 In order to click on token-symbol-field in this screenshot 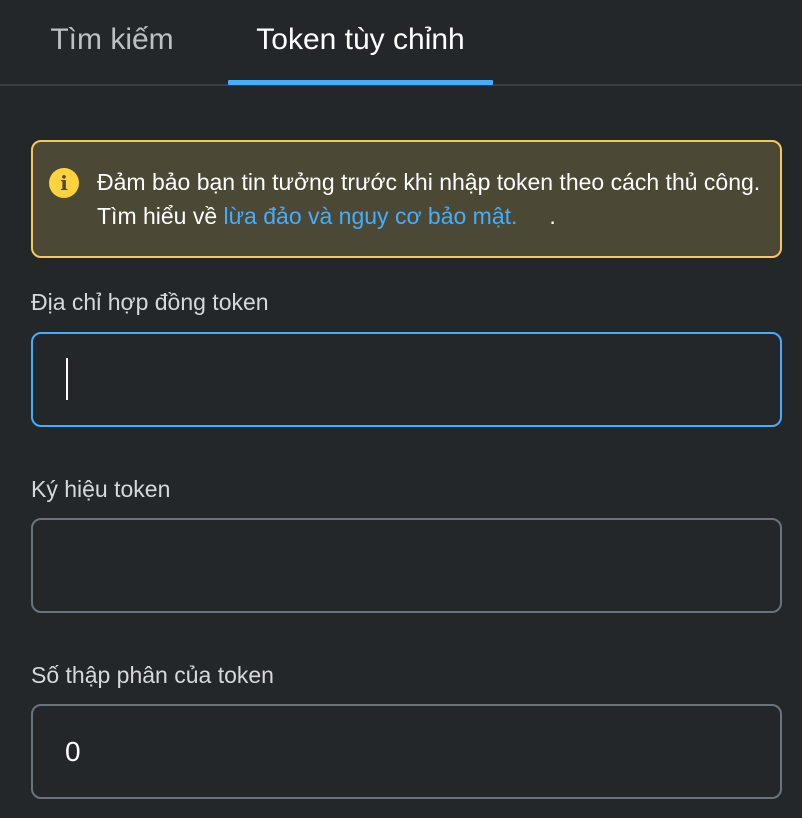, I will do `click(406, 565)`.